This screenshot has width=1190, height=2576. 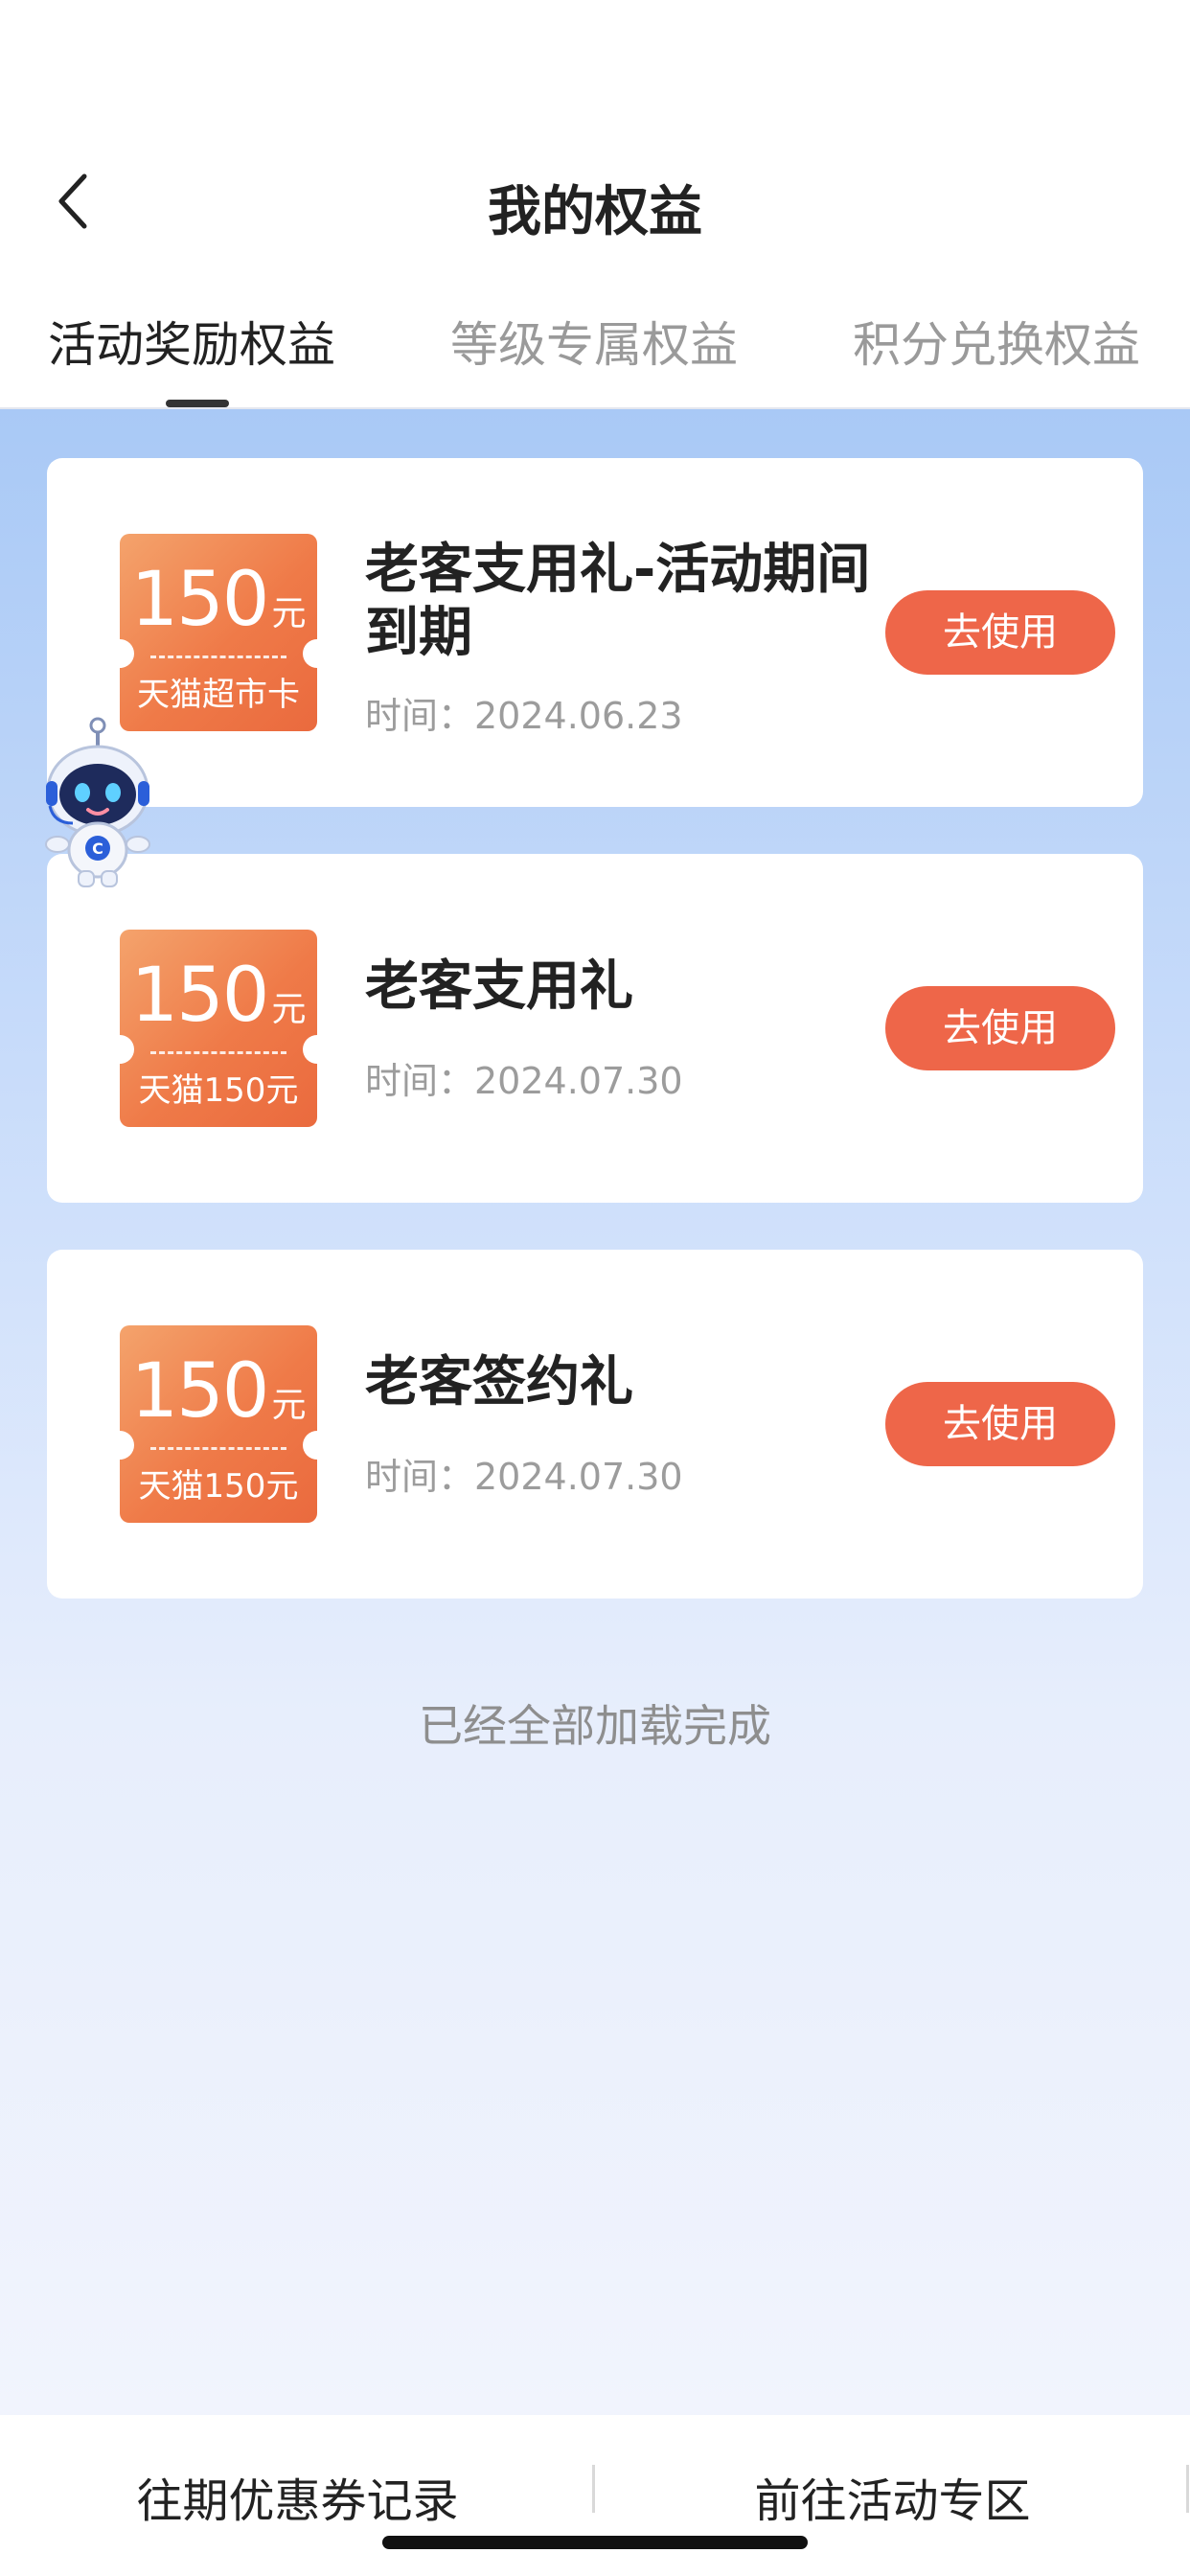 I want to click on benefit-card: 150 元 天猫150元 老客支用礼 时间：2024.07.30 去使用, so click(x=595, y=1028).